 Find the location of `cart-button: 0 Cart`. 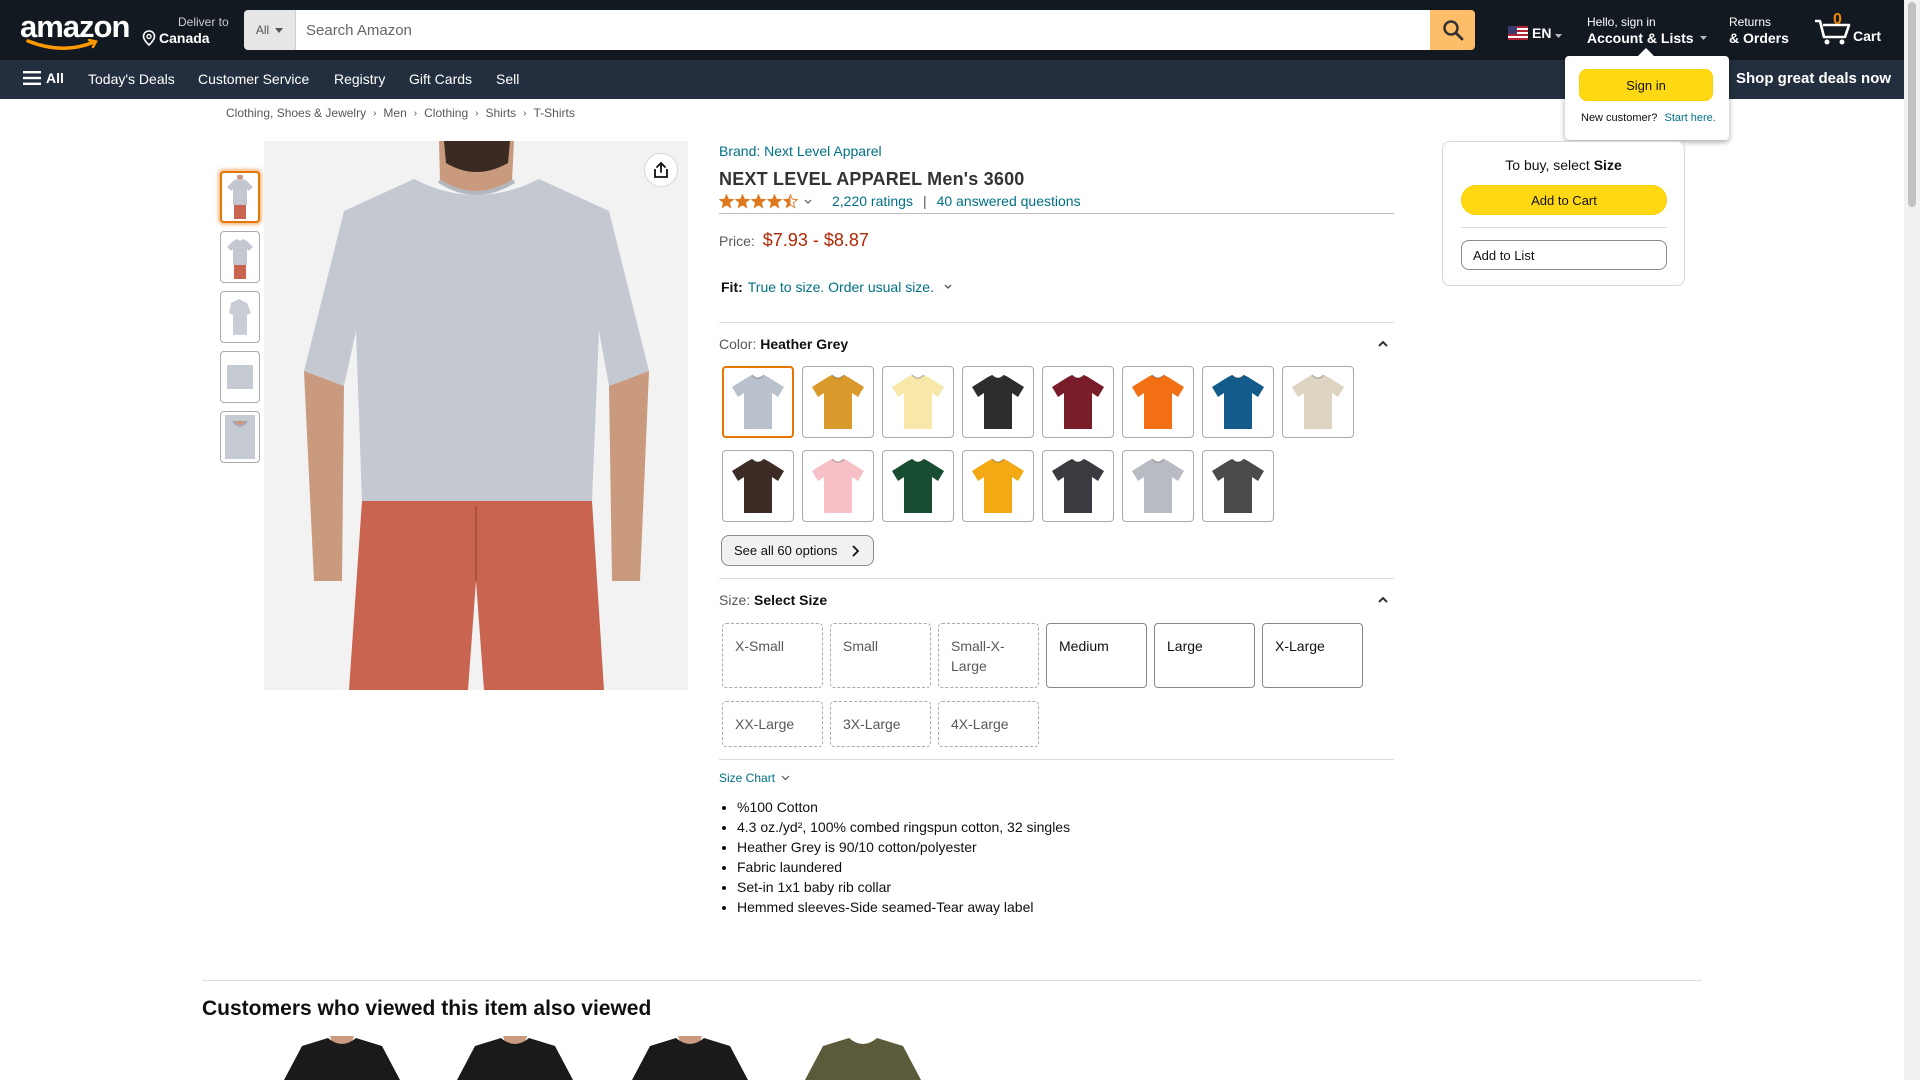

cart-button: 0 Cart is located at coordinates (1852, 29).